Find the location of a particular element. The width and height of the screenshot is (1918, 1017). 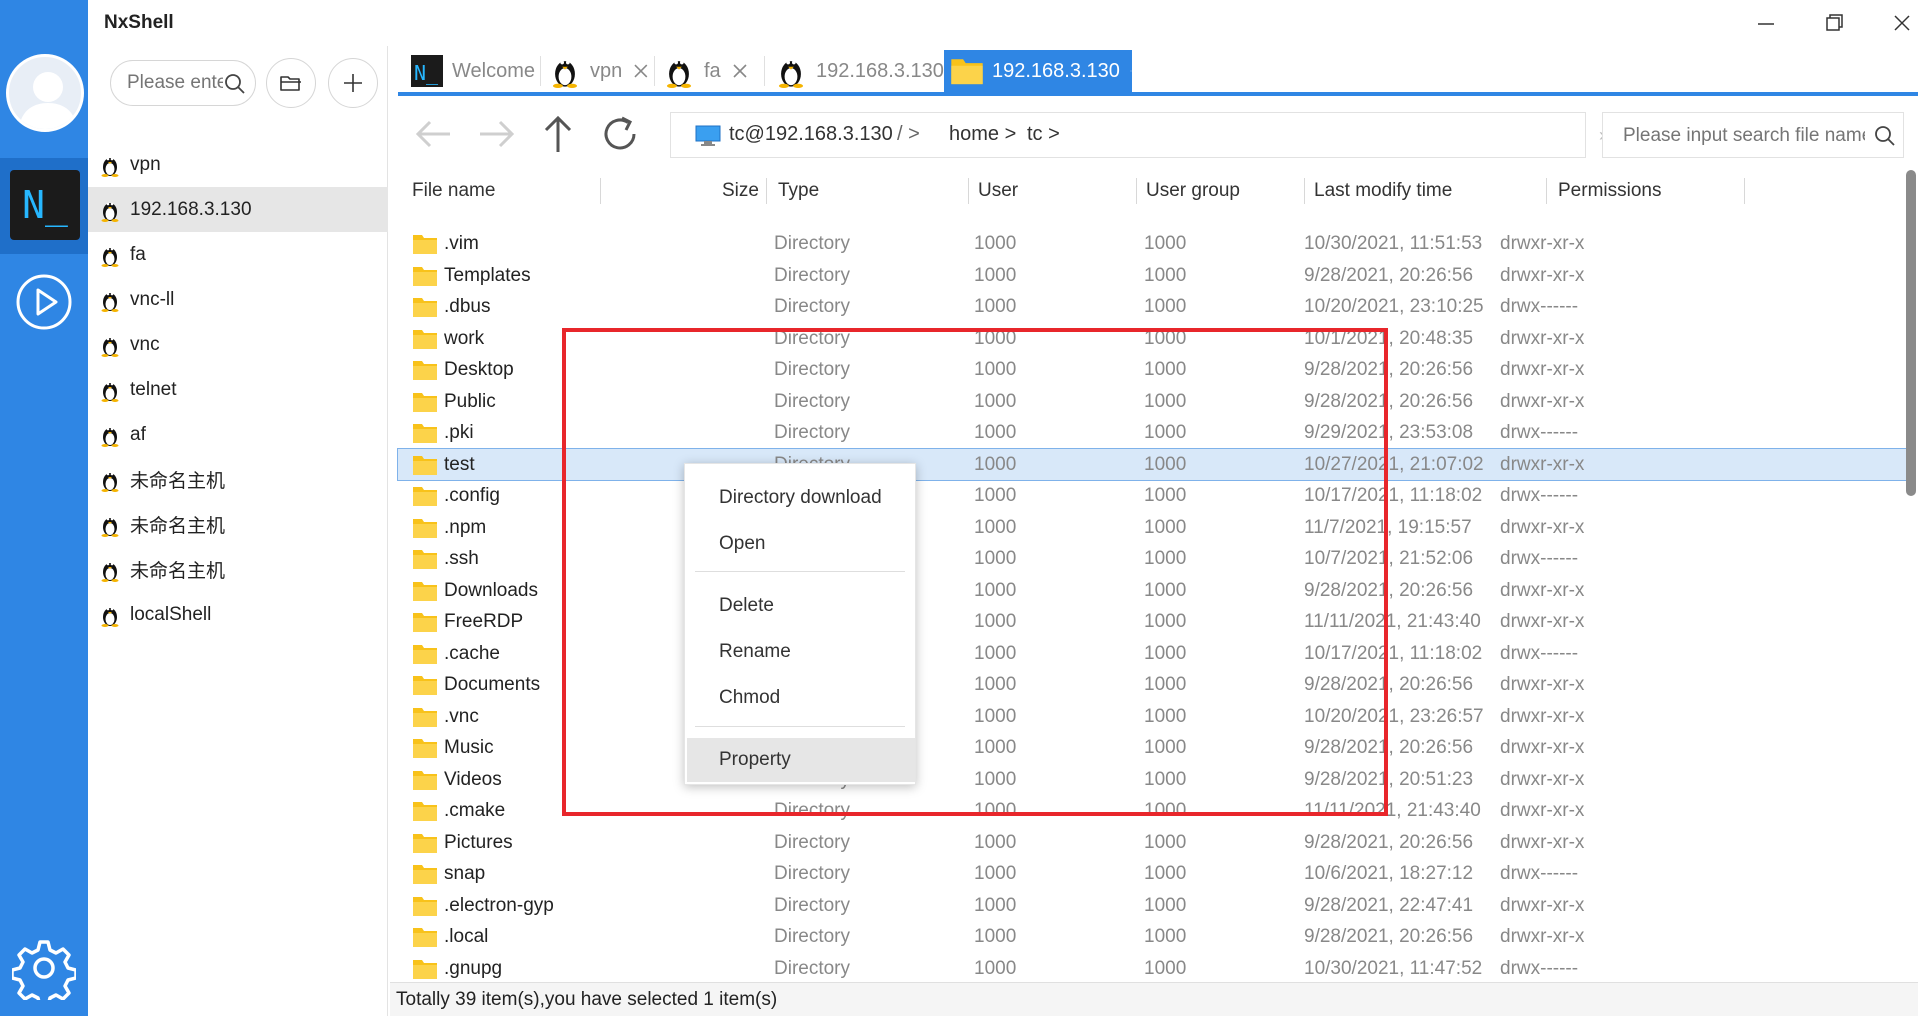

file-search-box is located at coordinates (1753, 135).